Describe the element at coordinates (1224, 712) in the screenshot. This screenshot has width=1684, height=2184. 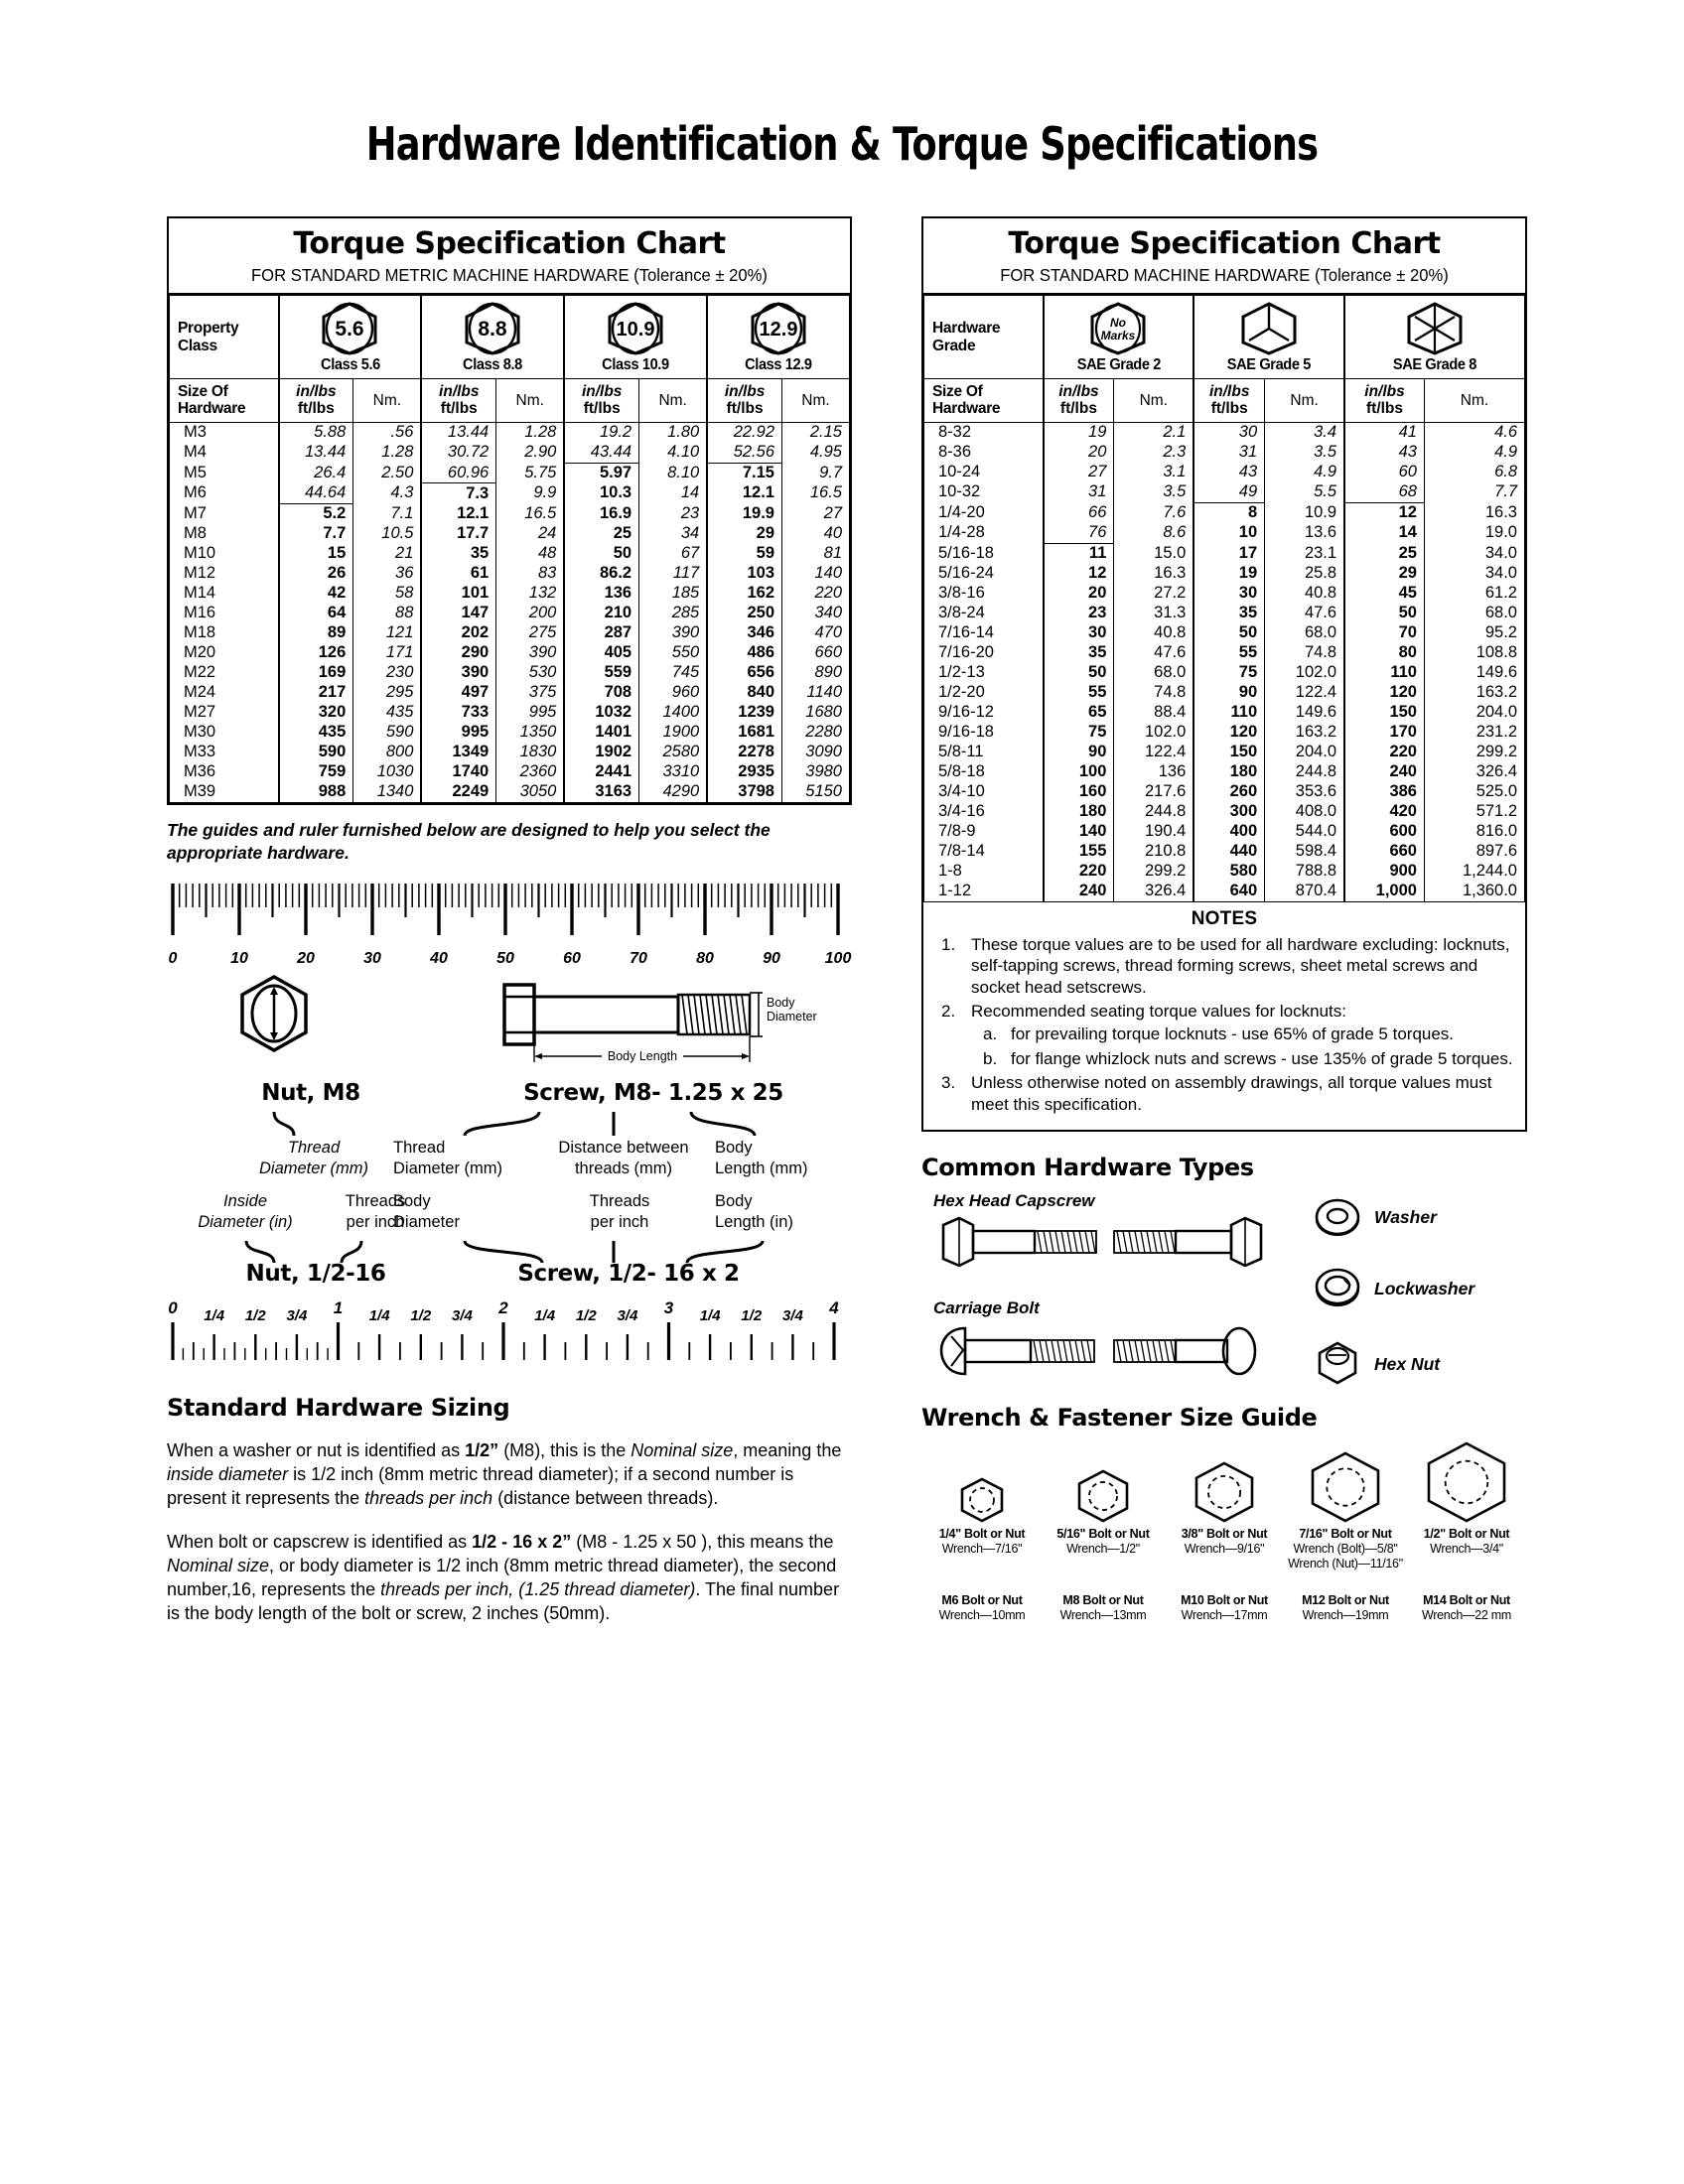
I see `table-row: 9/16-12 65 88.4 110 149.6 150 204.0` at that location.